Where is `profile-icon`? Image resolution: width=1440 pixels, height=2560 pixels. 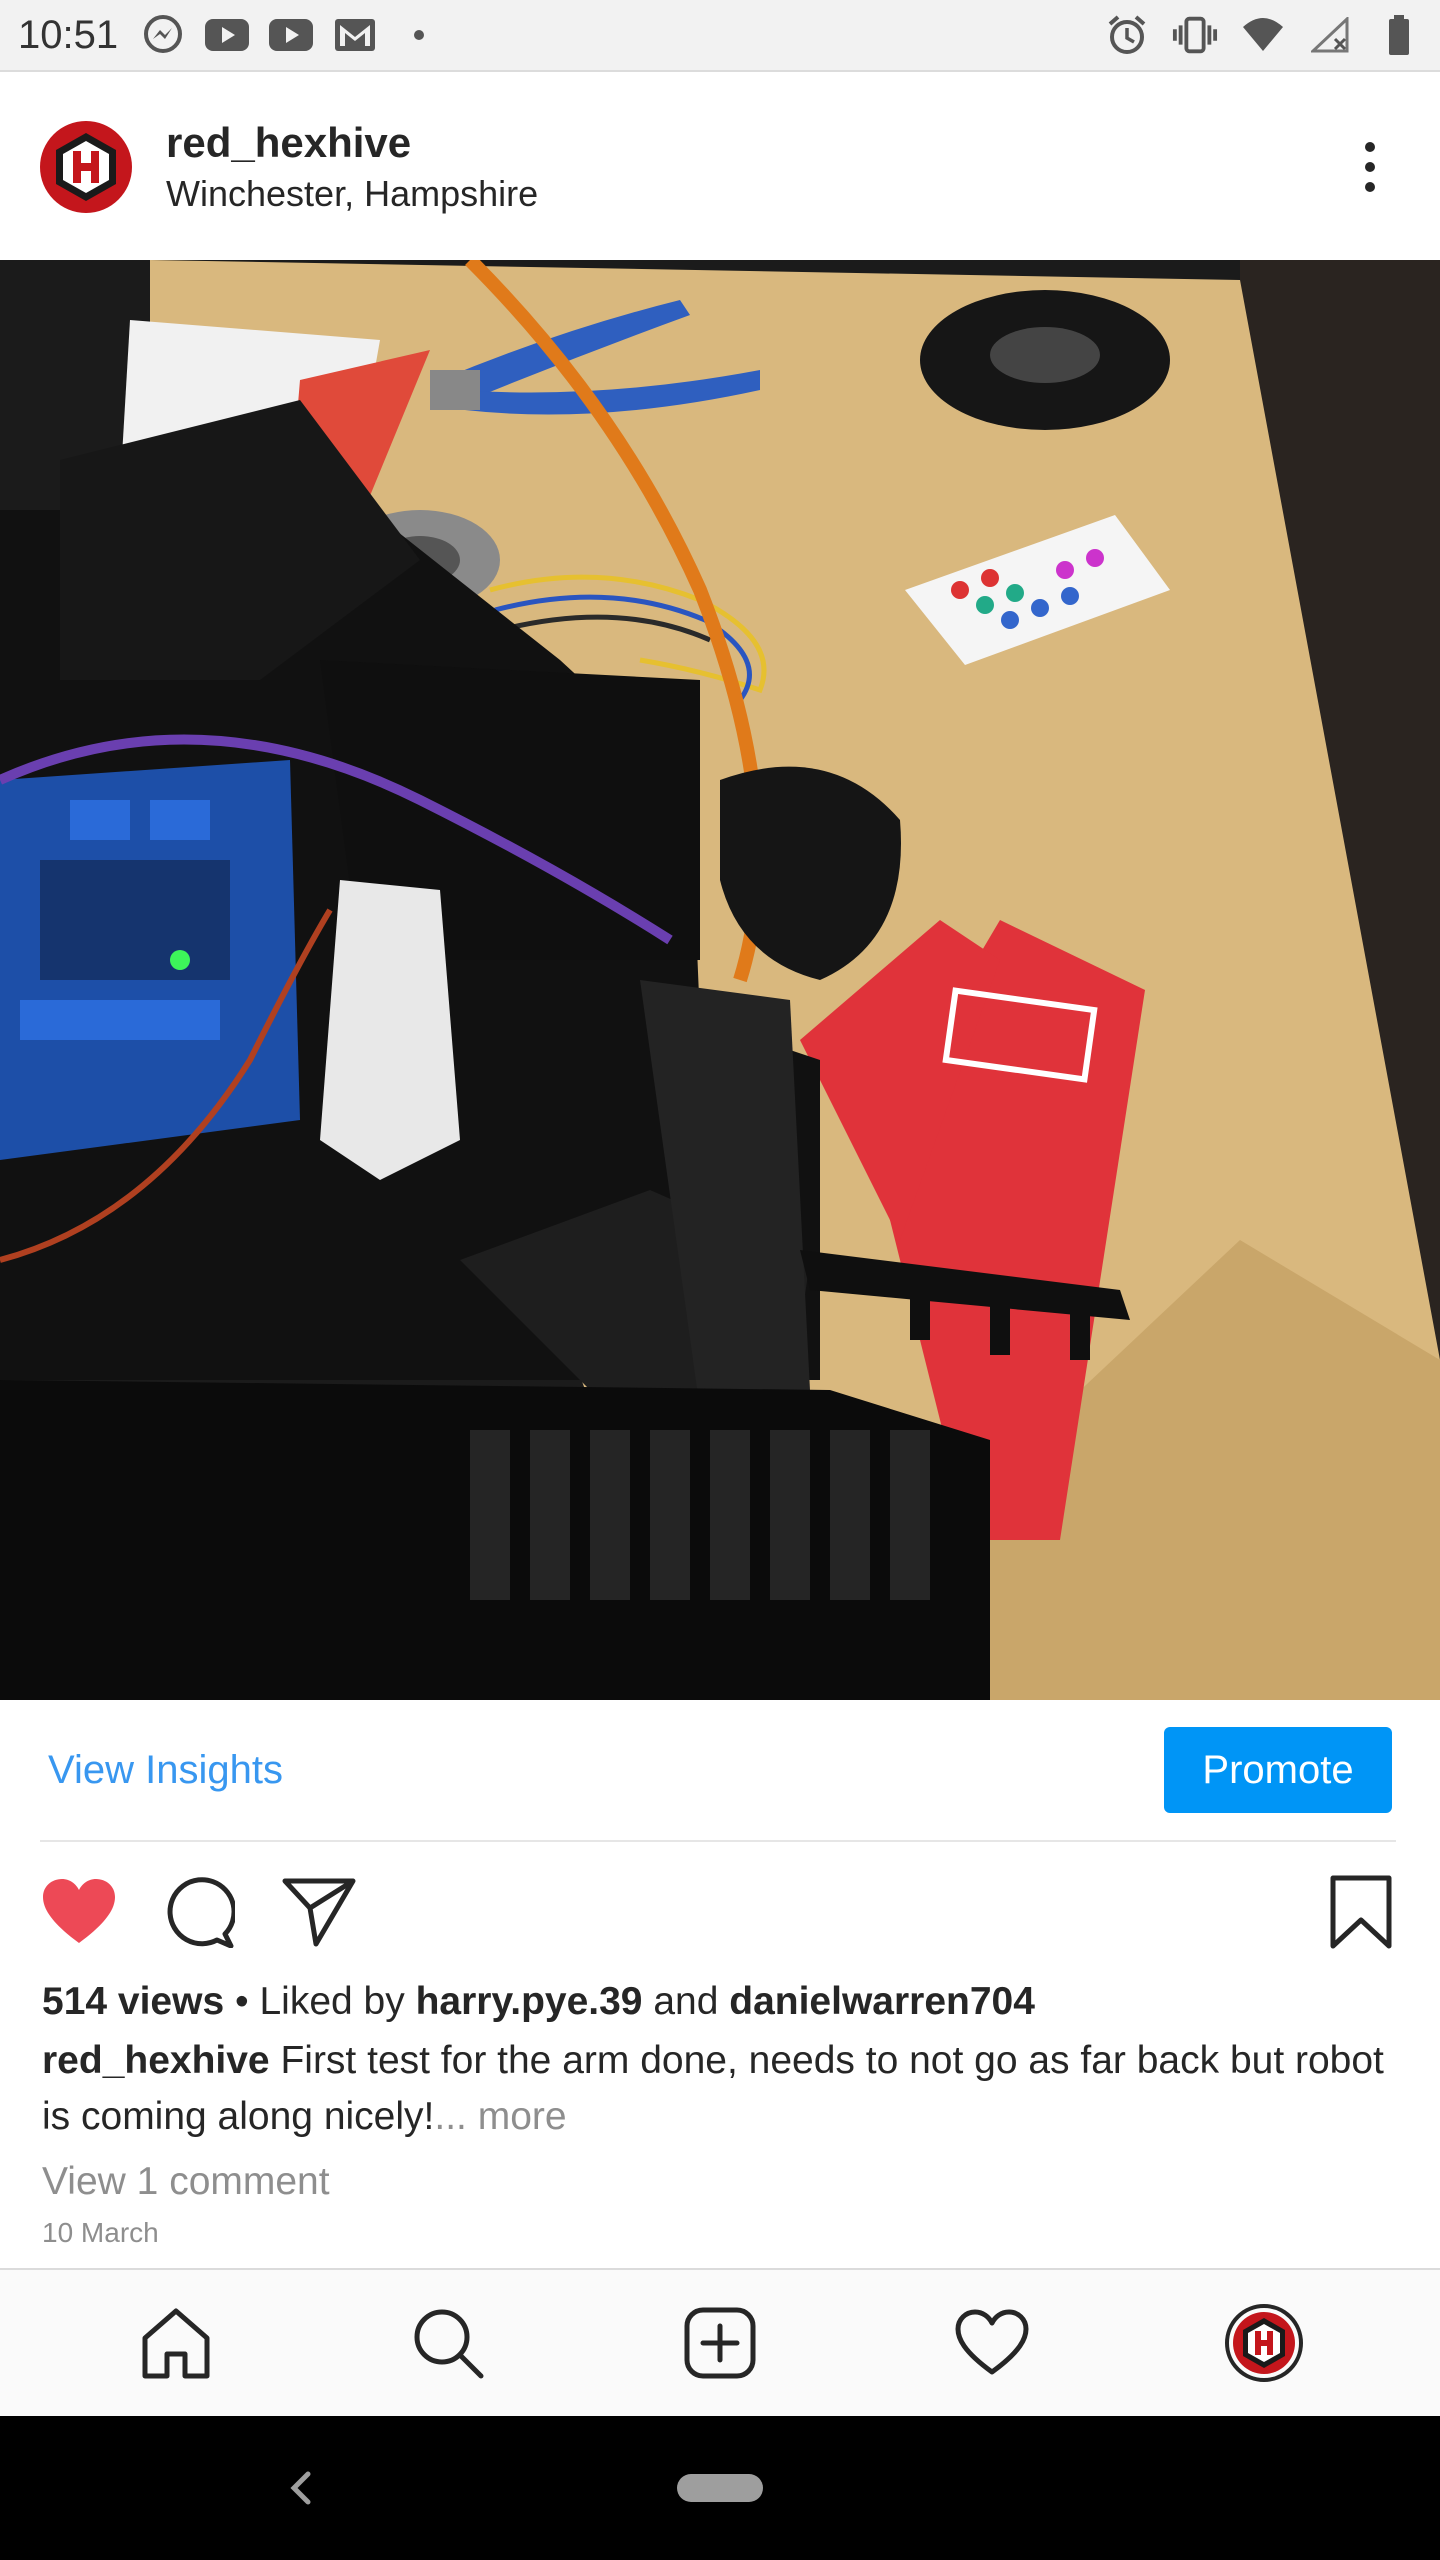 profile-icon is located at coordinates (1264, 2343).